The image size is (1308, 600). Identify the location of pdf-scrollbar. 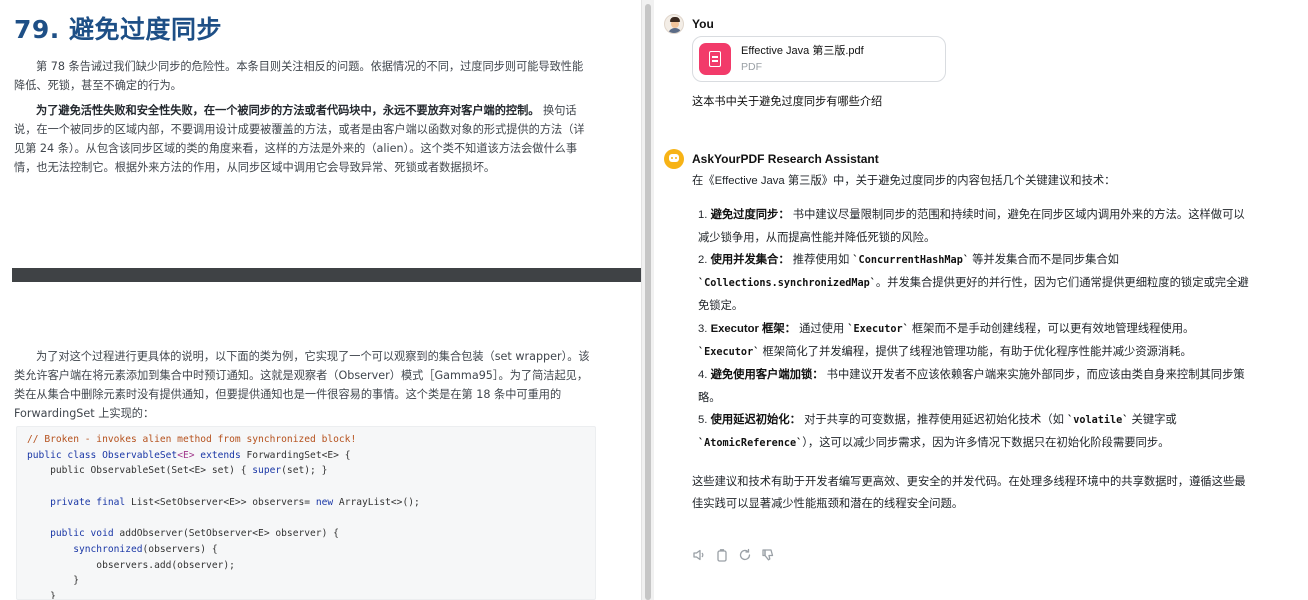
(647, 300).